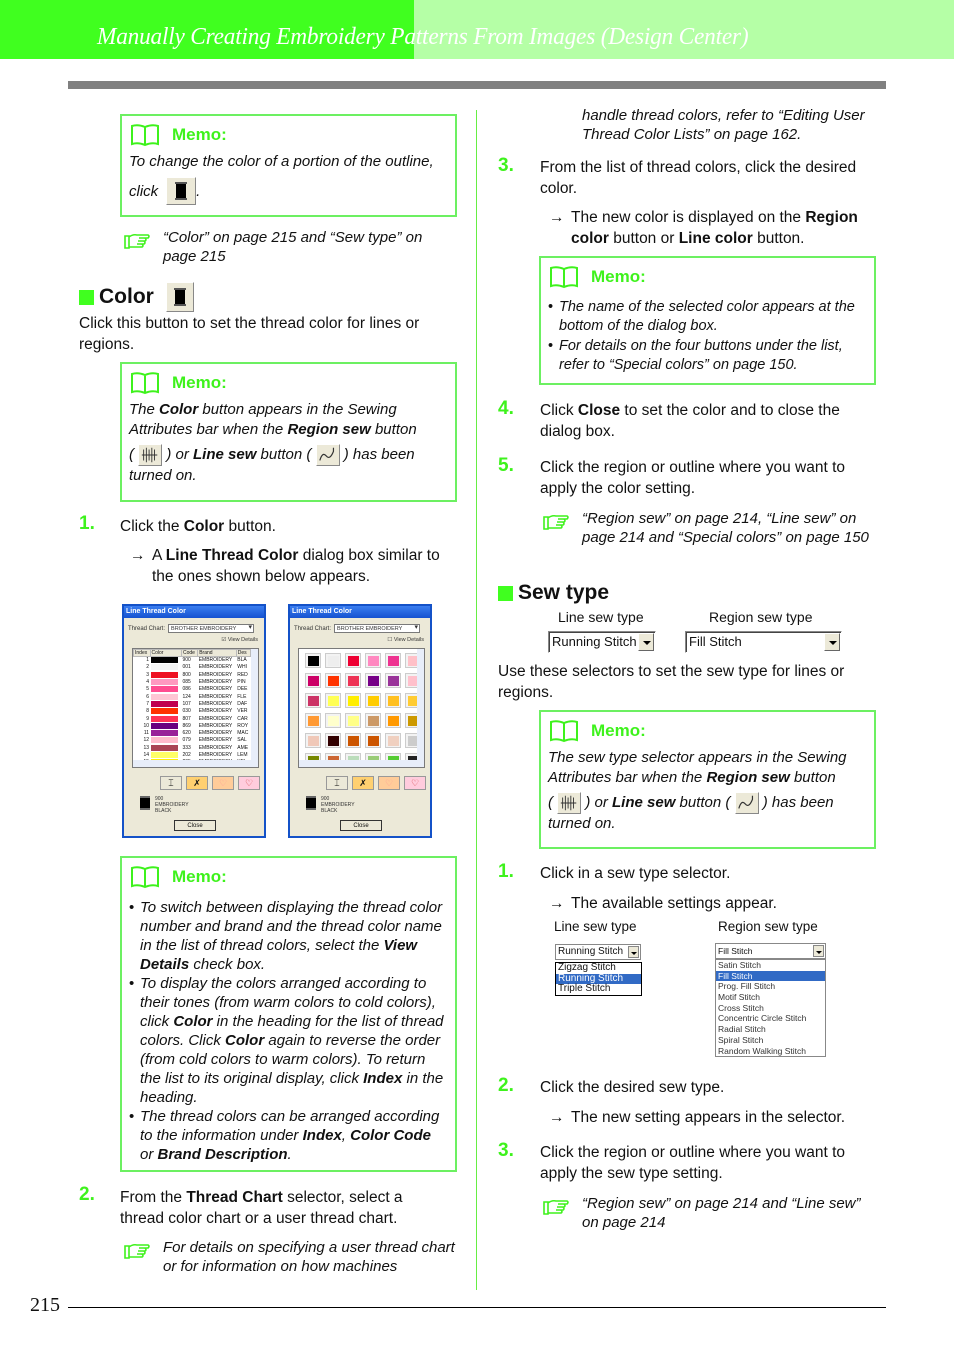 This screenshot has height=1348, width=954. I want to click on thread-color-row: 11 620 EMBROIDERY MAC, so click(192, 733).